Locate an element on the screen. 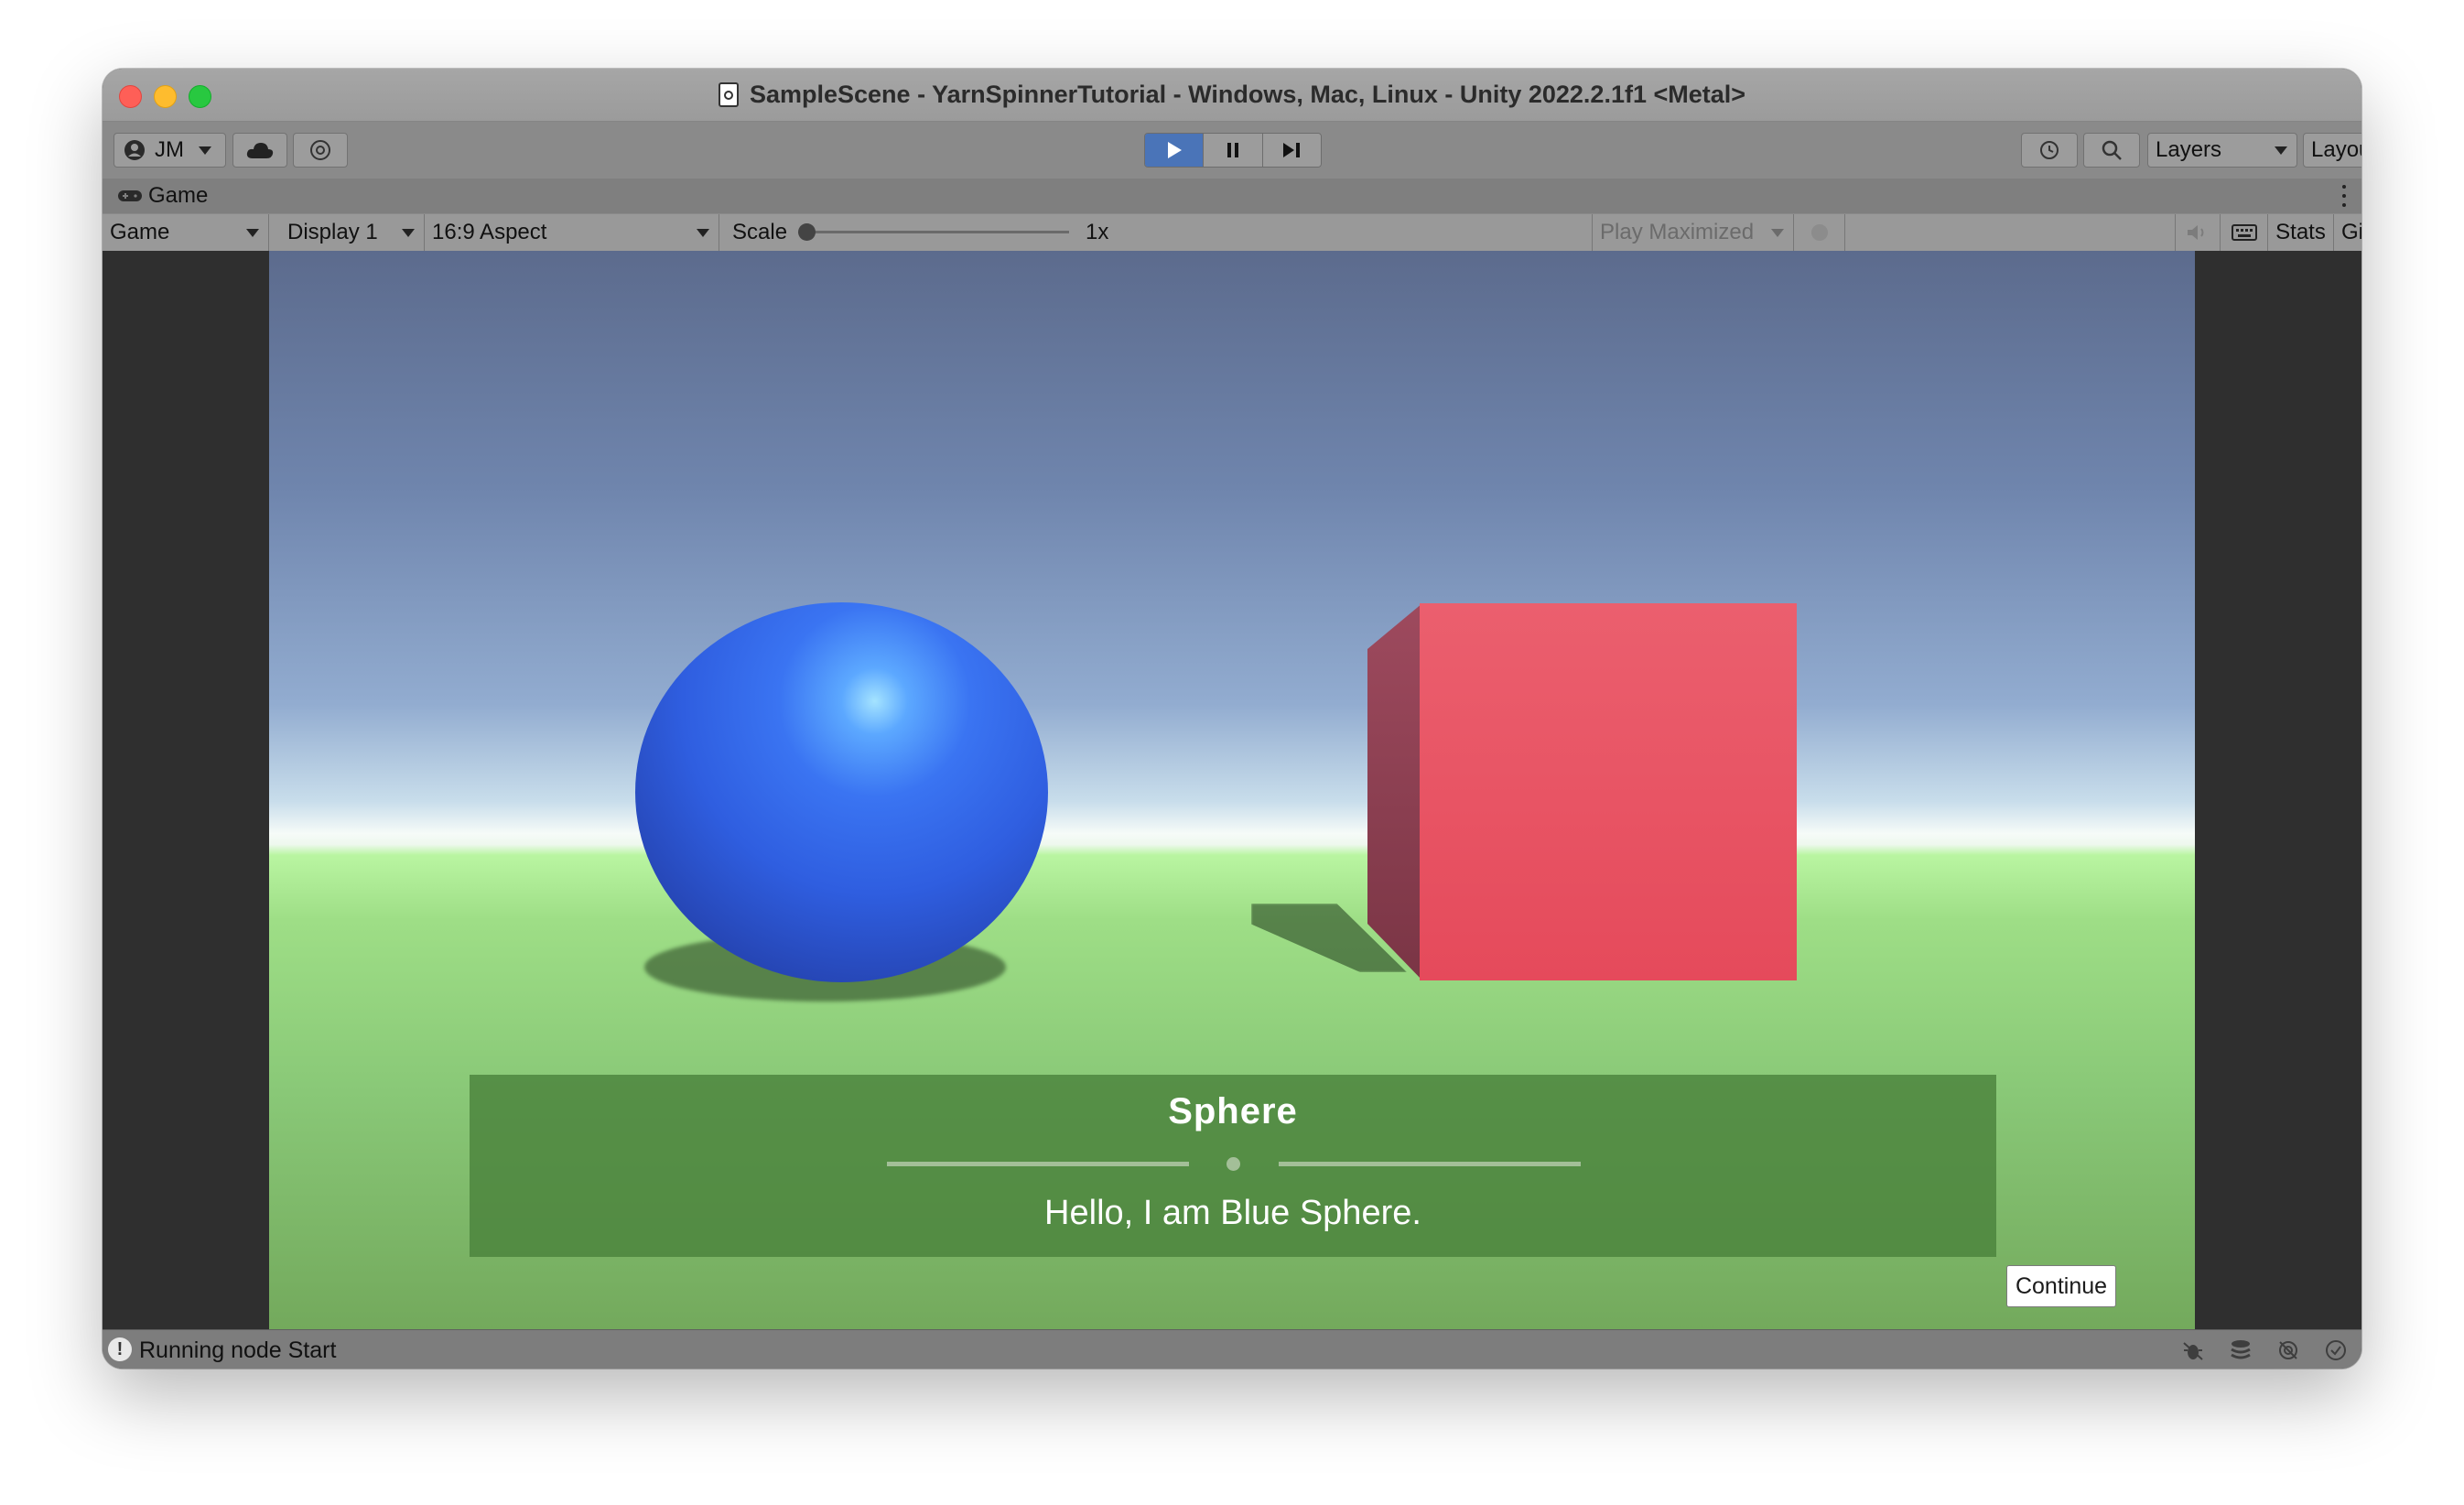 The image size is (2464, 1505). keyboard-button is located at coordinates (2244, 232).